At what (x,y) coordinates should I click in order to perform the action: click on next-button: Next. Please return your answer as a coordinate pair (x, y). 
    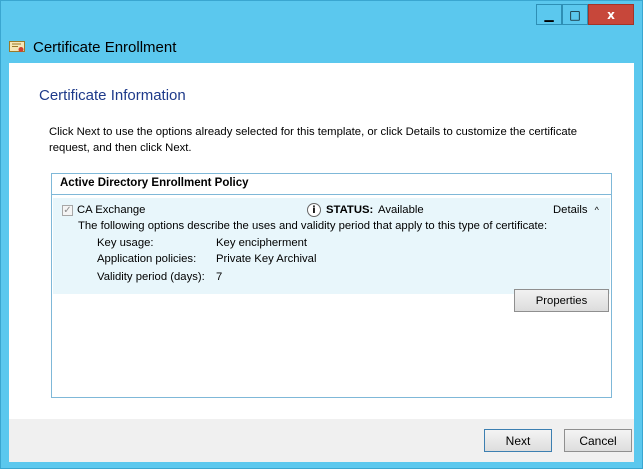
    Looking at the image, I should click on (518, 440).